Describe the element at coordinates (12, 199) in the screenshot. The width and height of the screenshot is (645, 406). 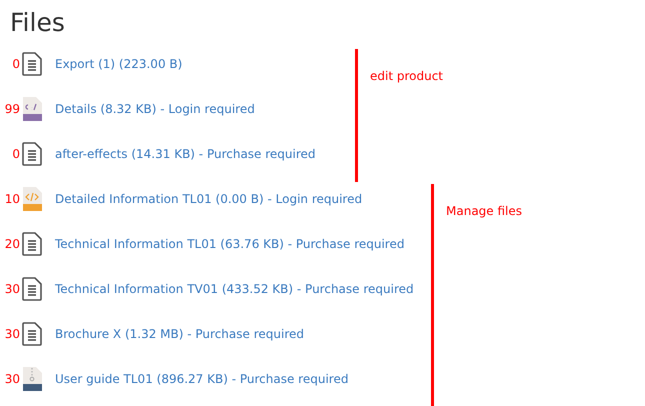
I see `download-count: 10` at that location.